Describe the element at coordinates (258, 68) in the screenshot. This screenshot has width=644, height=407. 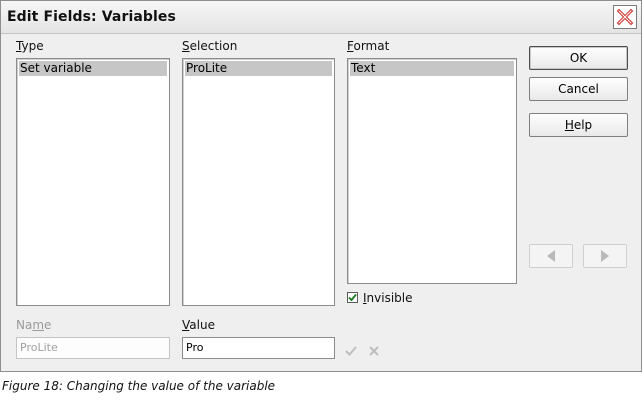
I see `selection-list-item-prolite: ProLite` at that location.